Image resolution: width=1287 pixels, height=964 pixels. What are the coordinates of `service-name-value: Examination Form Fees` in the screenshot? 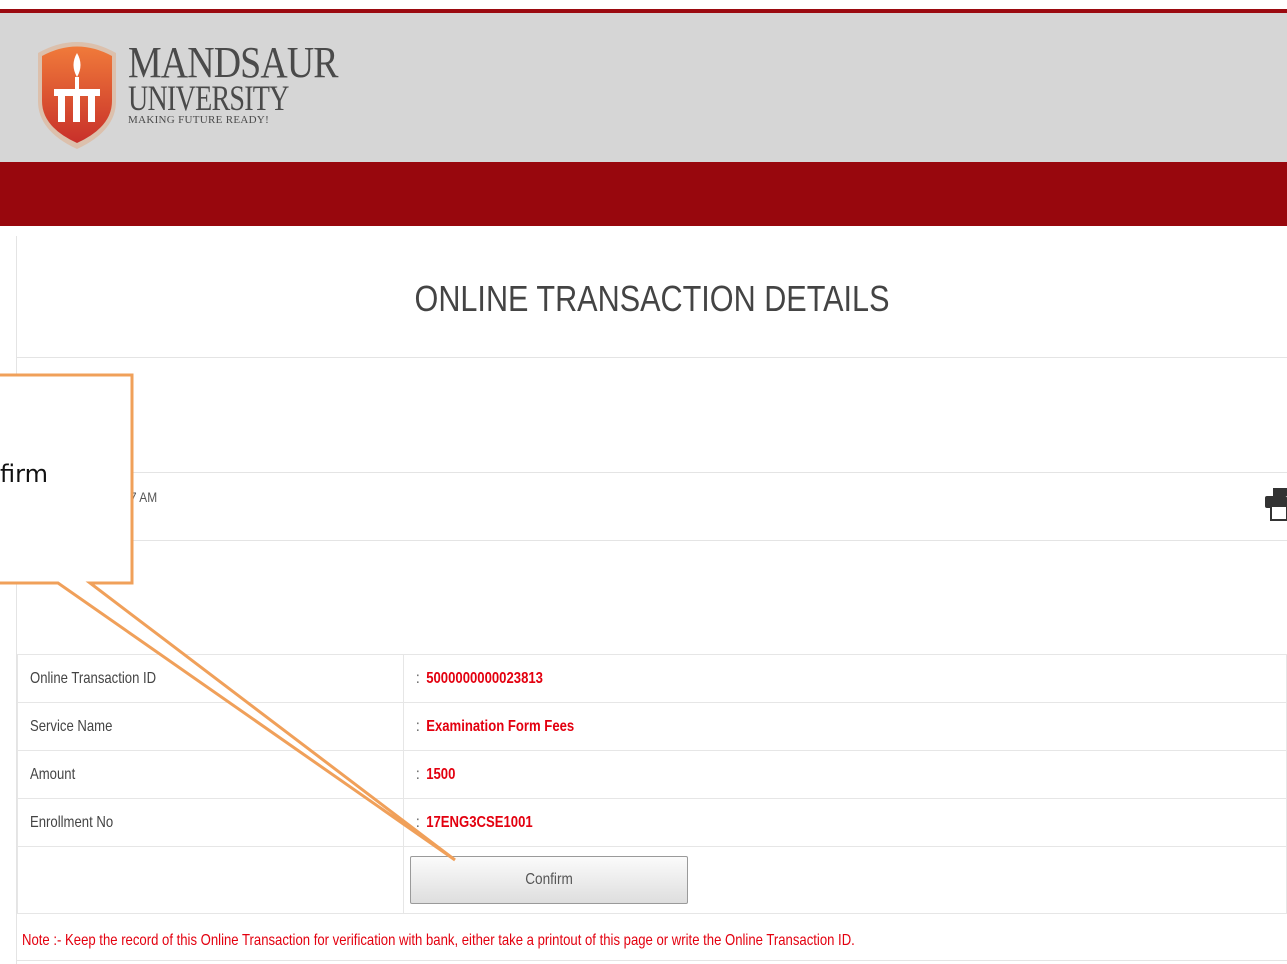 It's located at (500, 726).